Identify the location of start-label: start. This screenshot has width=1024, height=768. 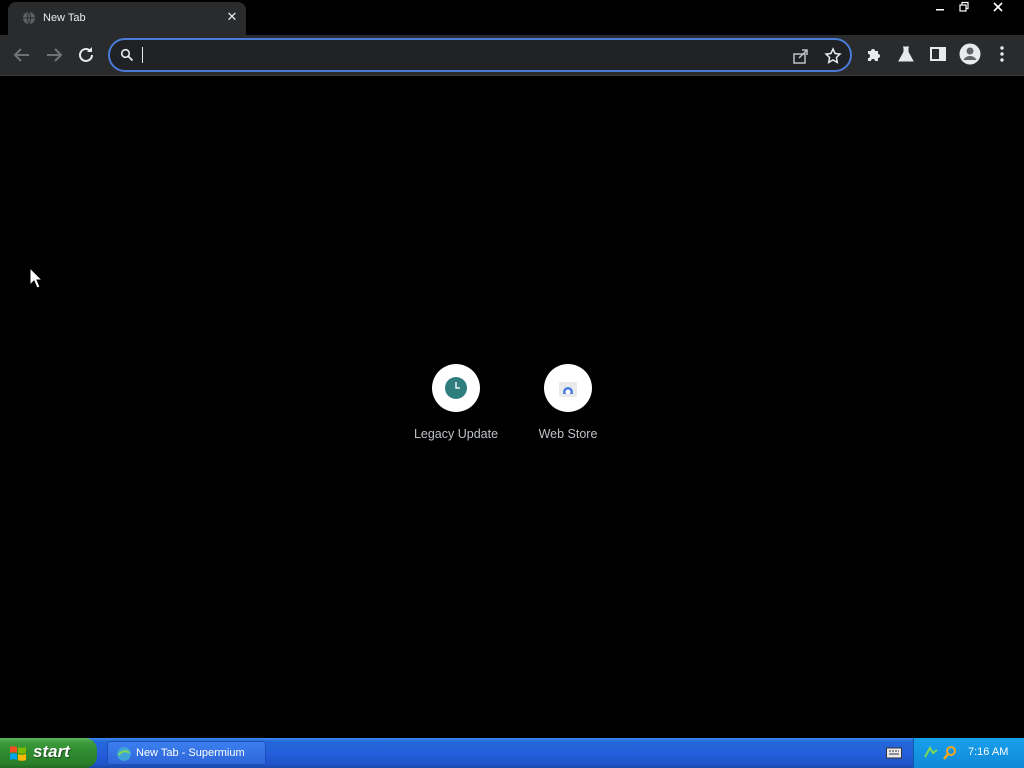
(51, 751).